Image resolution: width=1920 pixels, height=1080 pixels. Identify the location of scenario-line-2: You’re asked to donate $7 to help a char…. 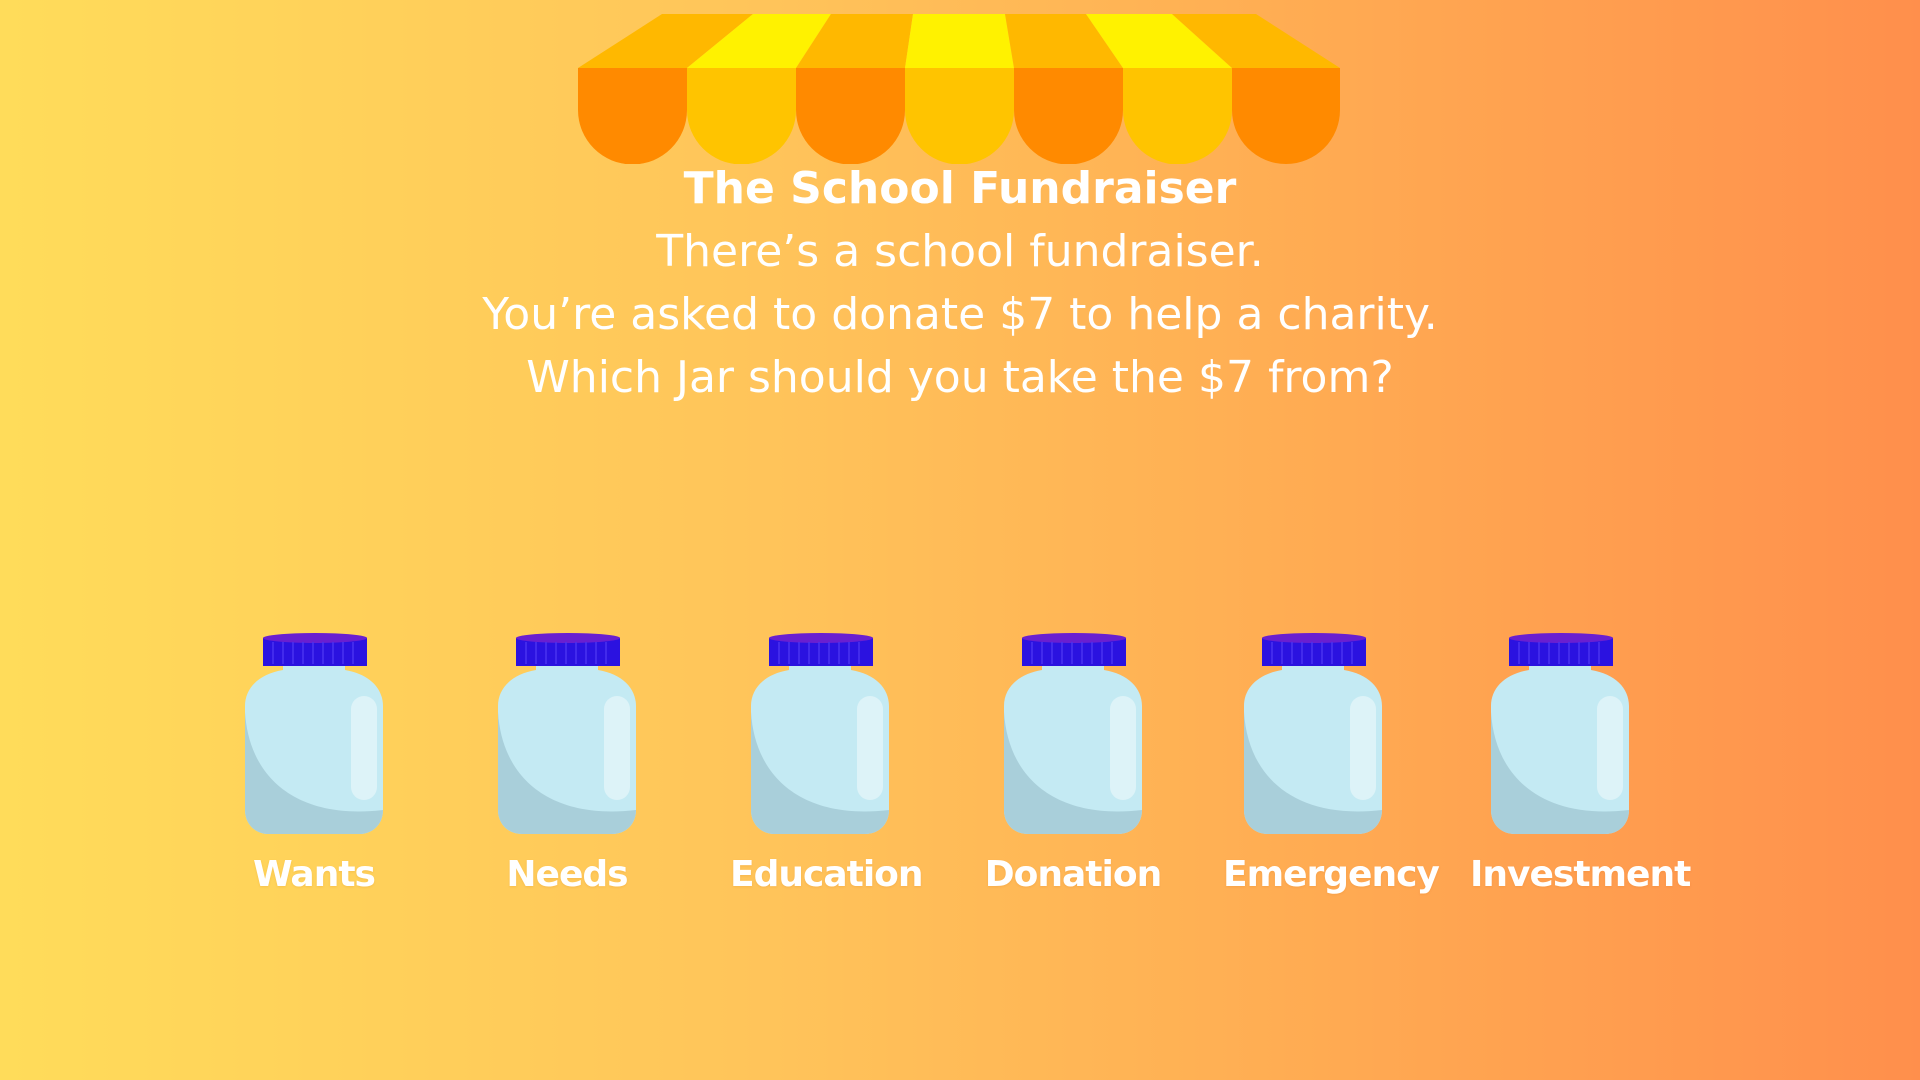
(960, 314).